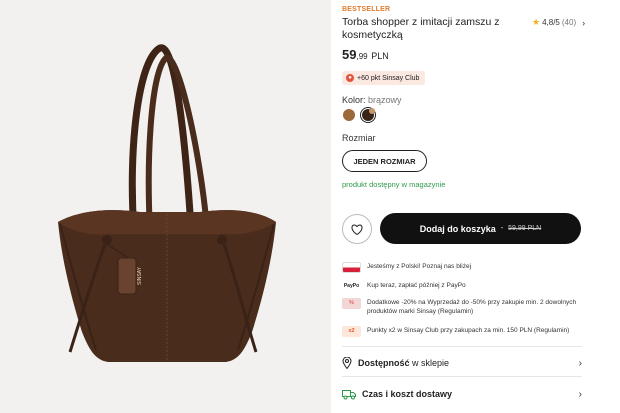 The width and height of the screenshot is (620, 413). I want to click on availability-label: Dostępność w sklepie, so click(403, 363).